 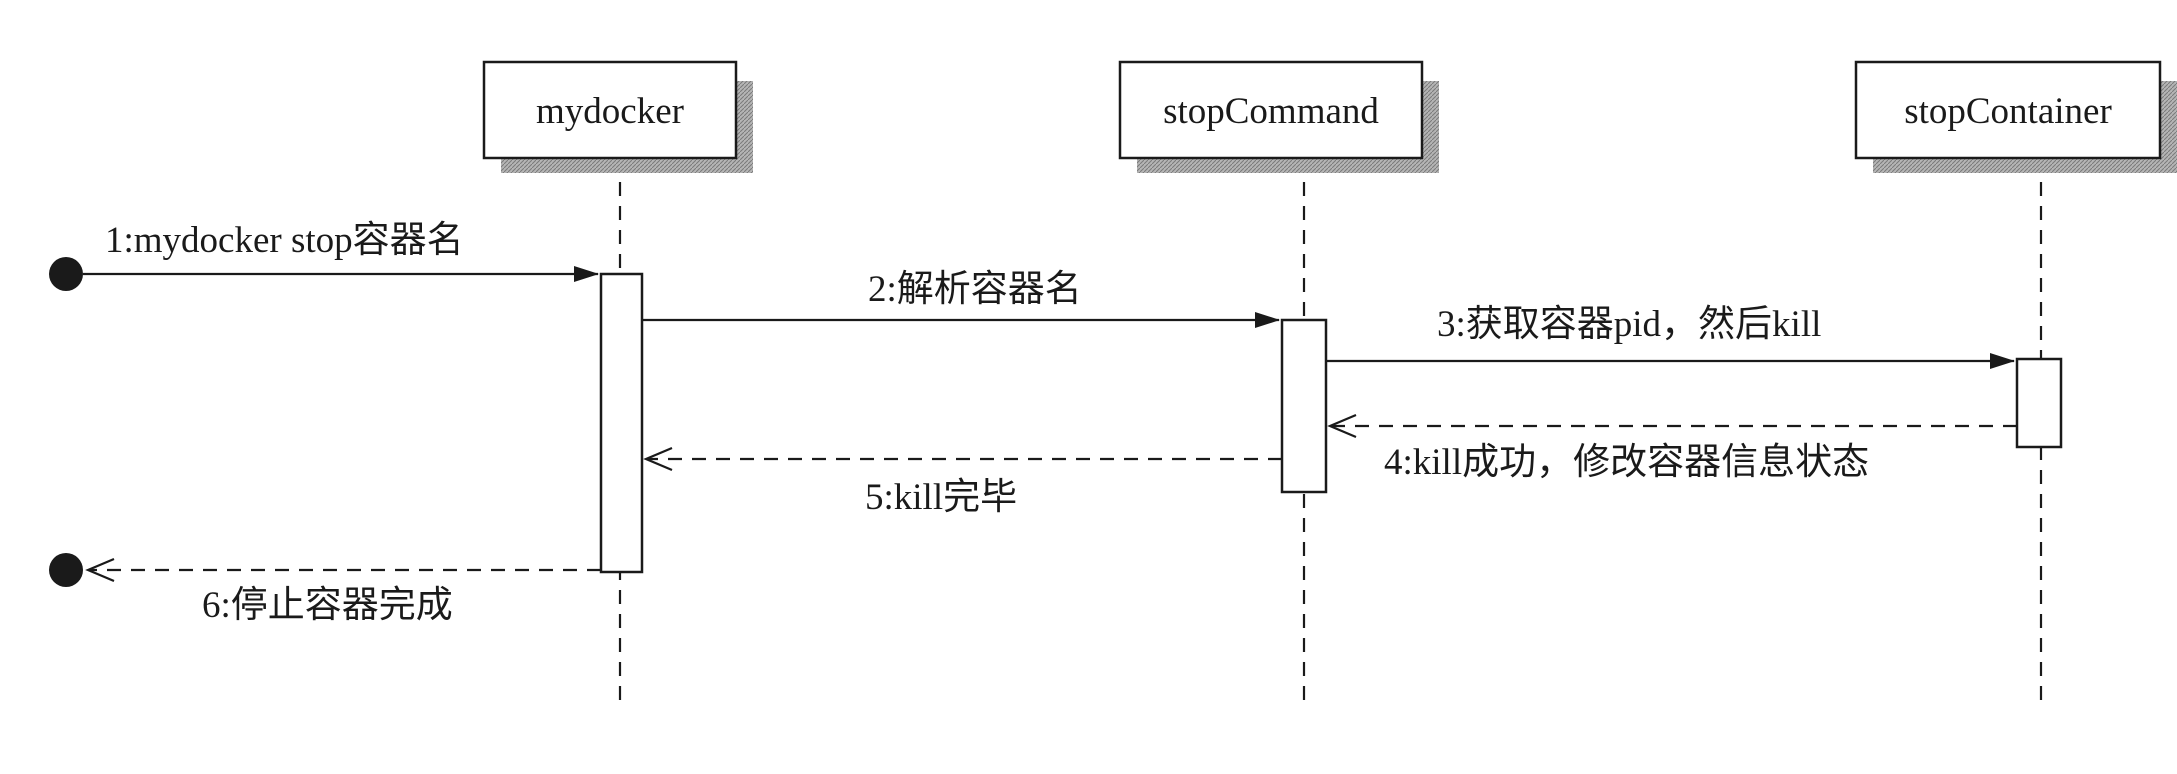 I want to click on activation-stopCommand, so click(x=1304, y=406).